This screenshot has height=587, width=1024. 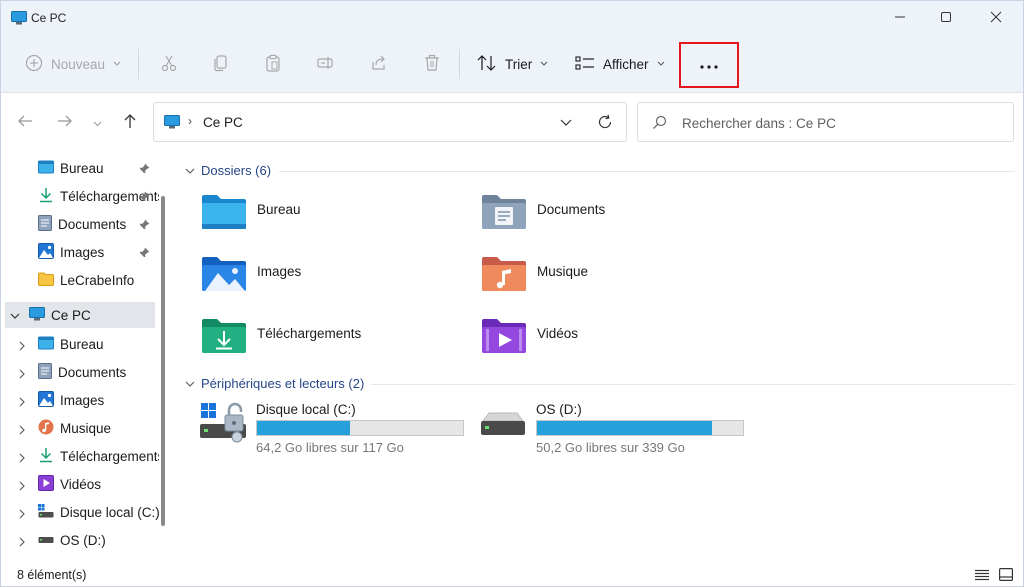 I want to click on collapse-chevron-icon, so click(x=15, y=315).